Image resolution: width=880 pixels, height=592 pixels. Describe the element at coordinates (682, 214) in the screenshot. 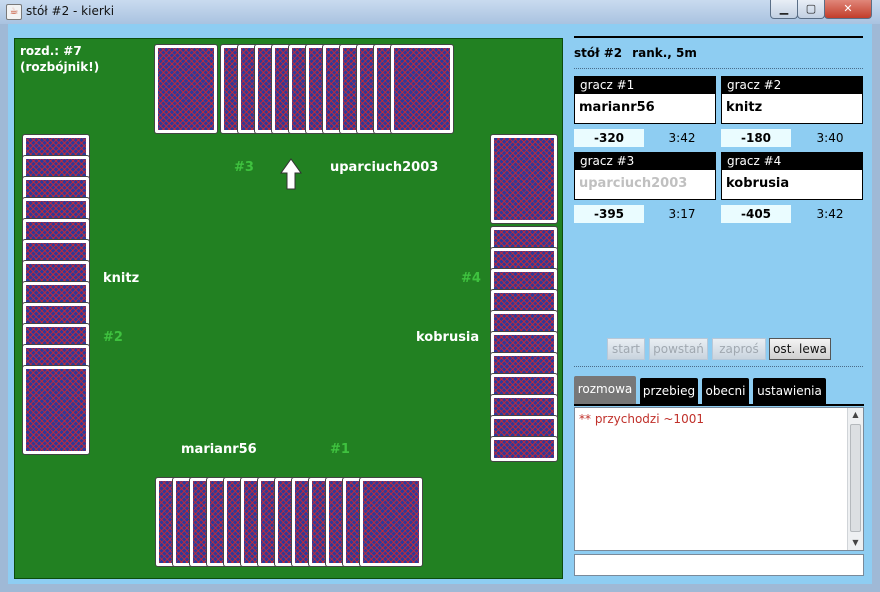

I see `player-time-3: 3:17` at that location.